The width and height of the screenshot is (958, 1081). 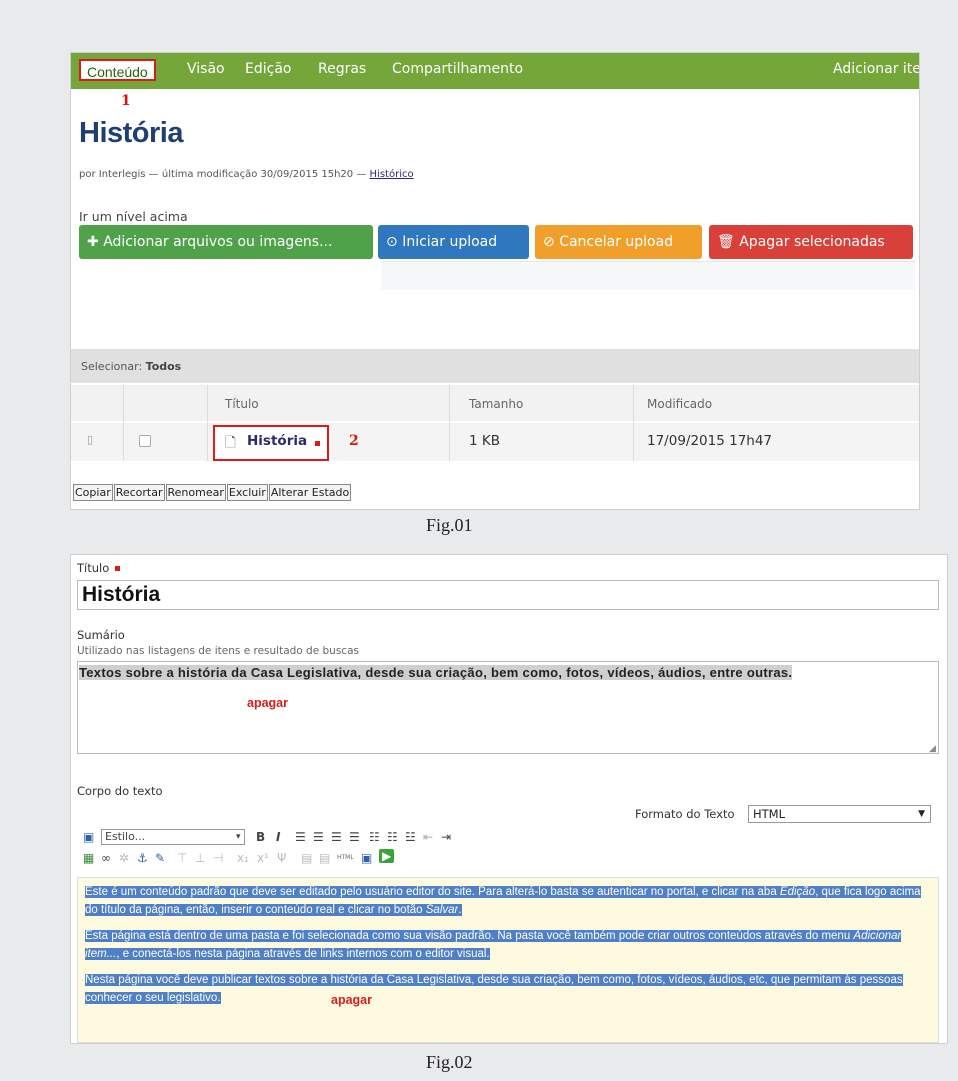 I want to click on figure-2-caption: Fig.02, so click(x=449, y=1062).